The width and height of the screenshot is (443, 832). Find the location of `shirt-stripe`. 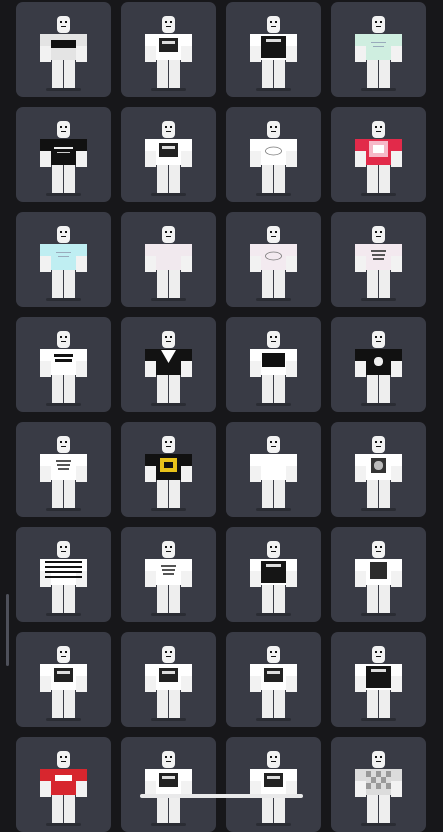

shirt-stripe is located at coordinates (63, 567).